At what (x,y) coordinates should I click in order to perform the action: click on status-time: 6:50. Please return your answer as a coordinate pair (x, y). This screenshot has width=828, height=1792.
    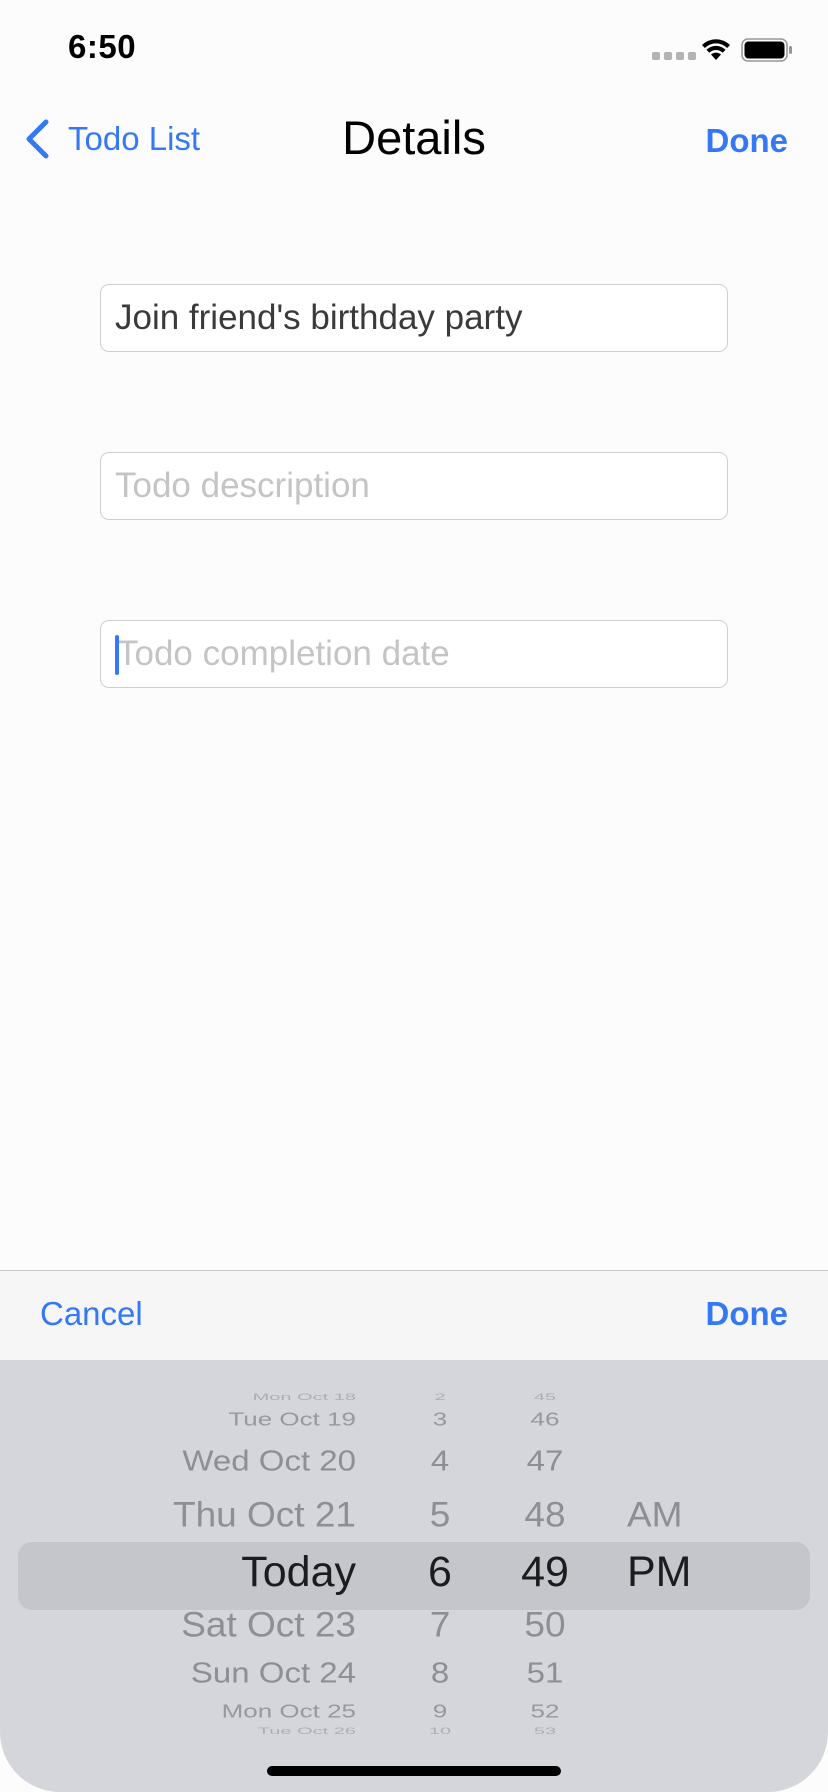
    Looking at the image, I should click on (102, 46).